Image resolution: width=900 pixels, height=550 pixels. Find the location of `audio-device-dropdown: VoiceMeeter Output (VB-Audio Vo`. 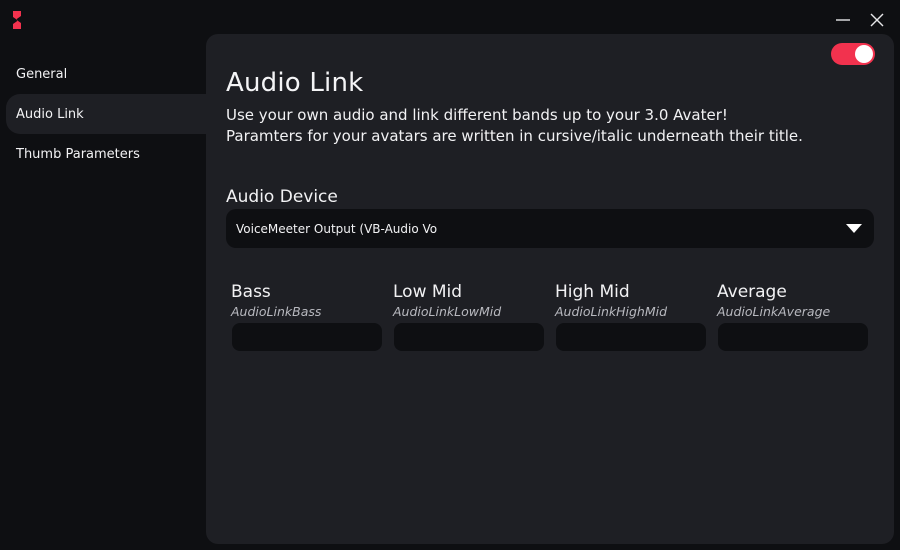

audio-device-dropdown: VoiceMeeter Output (VB-Audio Vo is located at coordinates (550, 228).